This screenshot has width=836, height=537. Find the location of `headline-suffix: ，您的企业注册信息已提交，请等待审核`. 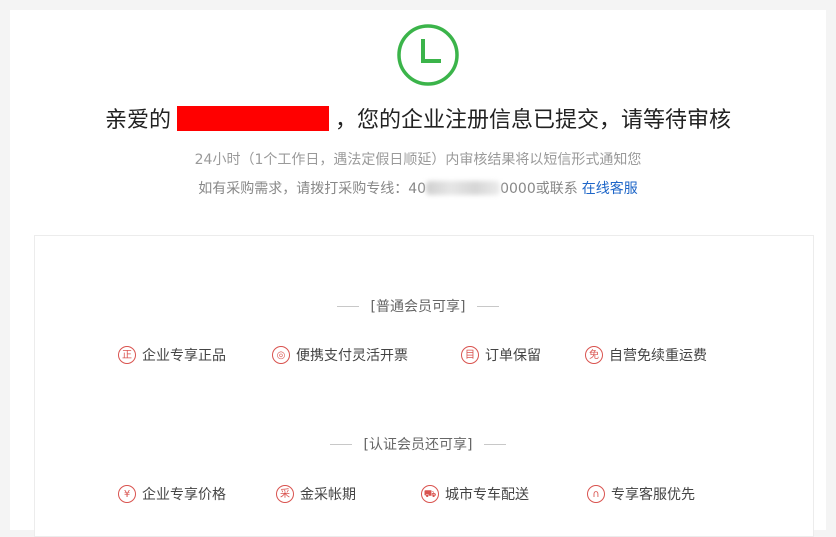

headline-suffix: ，您的企业注册信息已提交，请等待审核 is located at coordinates (533, 120).